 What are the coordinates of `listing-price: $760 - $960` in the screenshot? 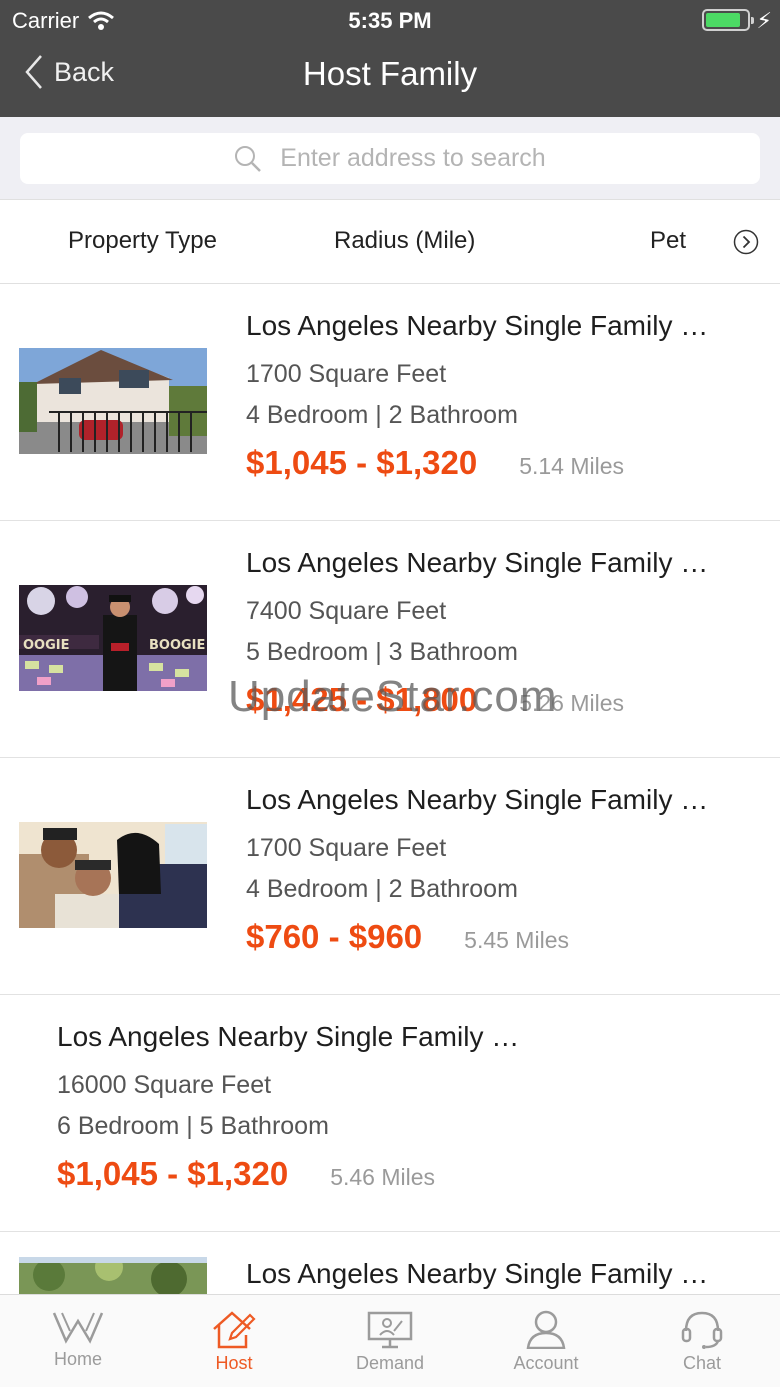 It's located at (334, 936).